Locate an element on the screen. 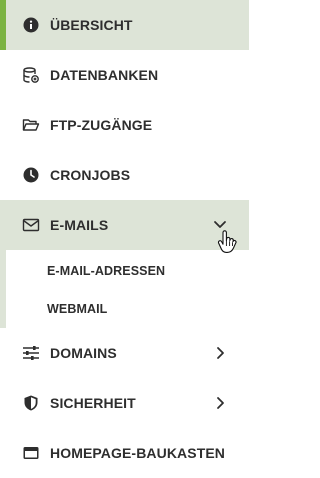 The height and width of the screenshot is (478, 320). submenu-item-e-mail-adressen: E-MAIL-ADRESSEN is located at coordinates (106, 271).